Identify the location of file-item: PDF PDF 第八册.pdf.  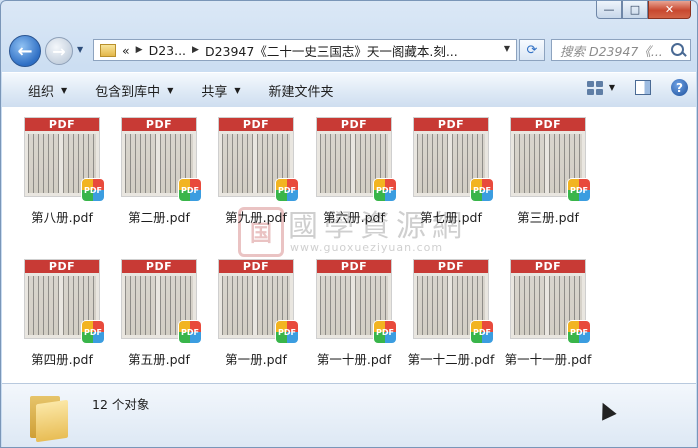
(54, 169).